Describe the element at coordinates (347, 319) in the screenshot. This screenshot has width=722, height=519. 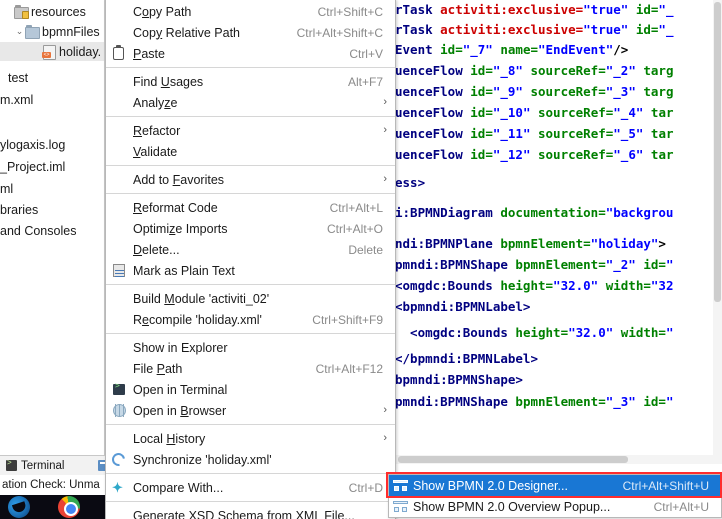
I see `menu-item-shortcut: Ctrl+Shift+F9` at that location.